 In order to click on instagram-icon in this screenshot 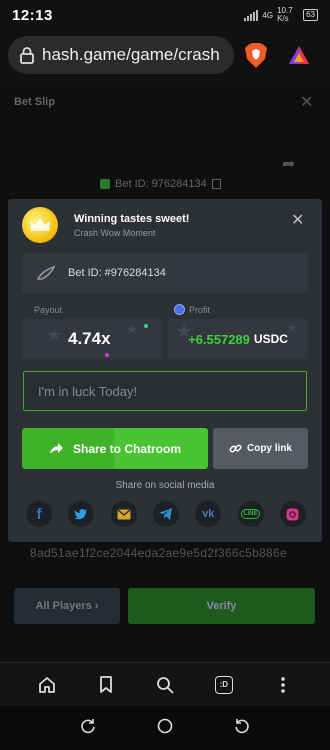, I will do `click(292, 514)`.